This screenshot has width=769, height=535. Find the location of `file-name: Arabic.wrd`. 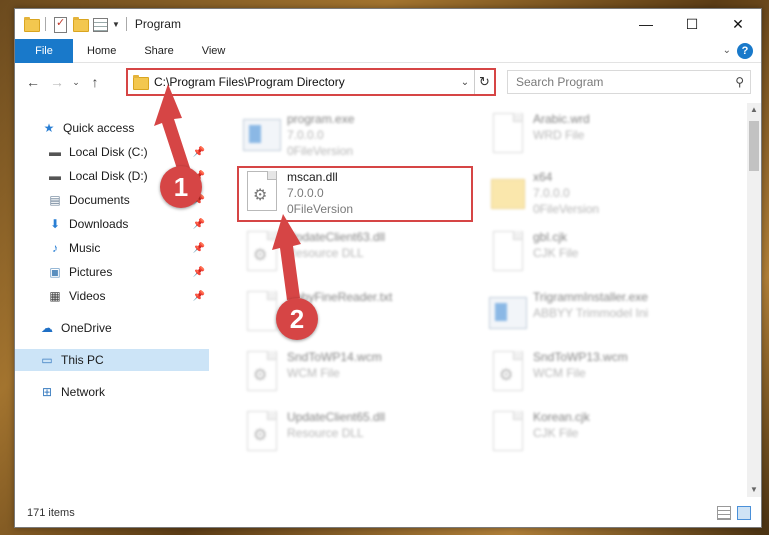

file-name: Arabic.wrd is located at coordinates (561, 119).